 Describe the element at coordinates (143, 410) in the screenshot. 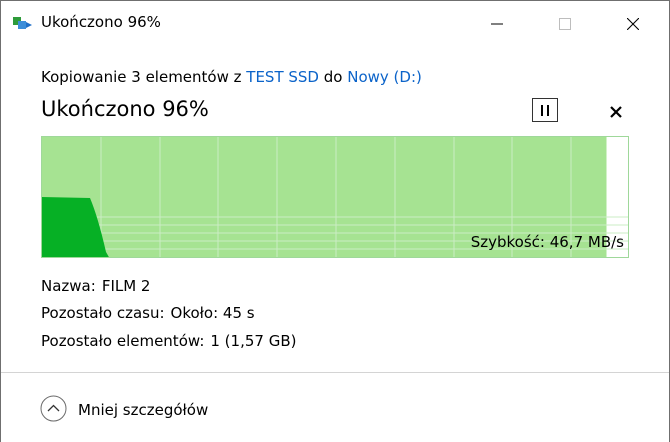

I see `fewer-details-button: Mniej szczegółów` at that location.